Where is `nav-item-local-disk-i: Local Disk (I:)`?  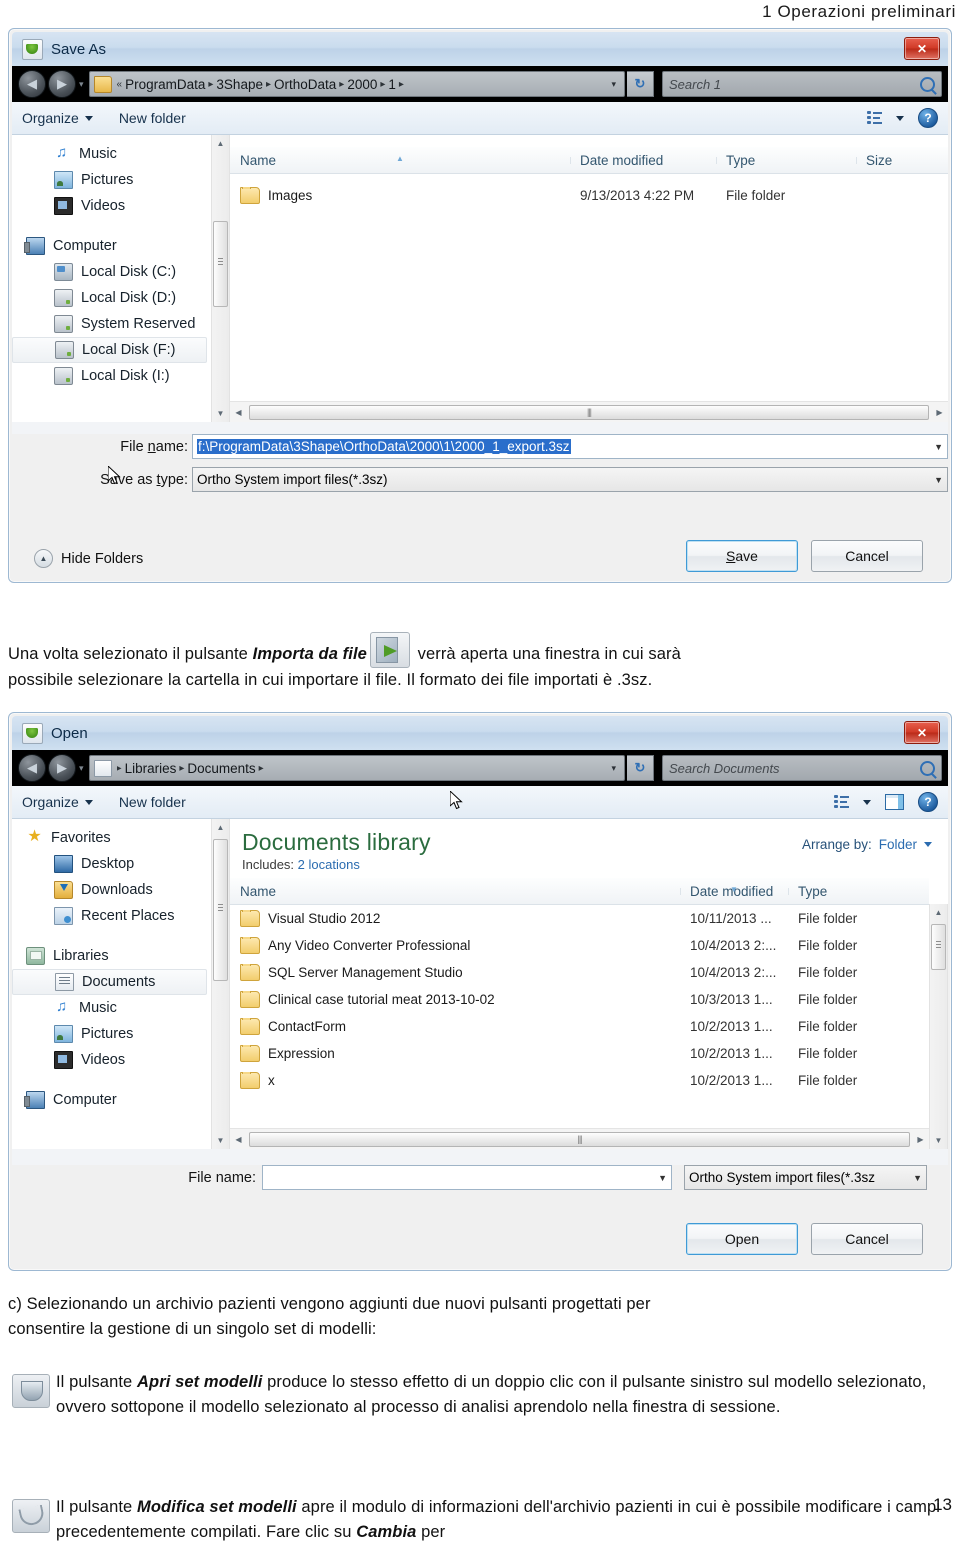
nav-item-local-disk-i: Local Disk (I:) is located at coordinates (111, 376).